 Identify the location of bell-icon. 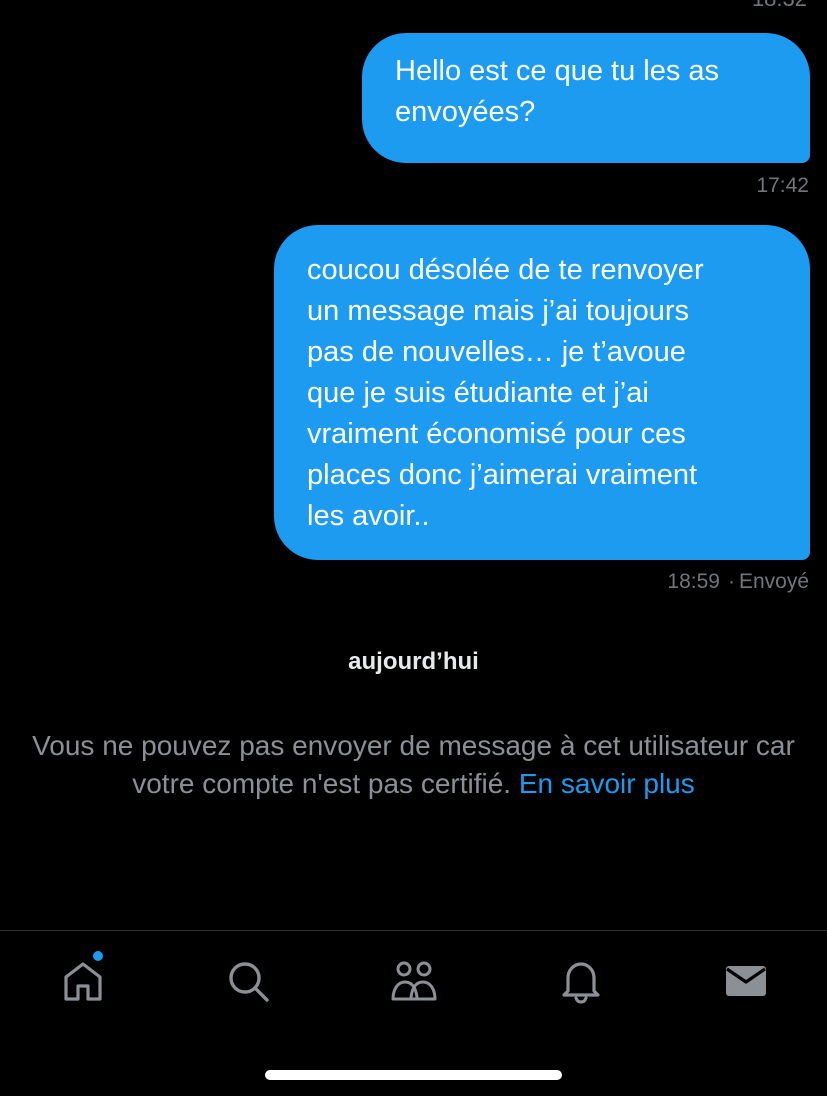
(581, 983).